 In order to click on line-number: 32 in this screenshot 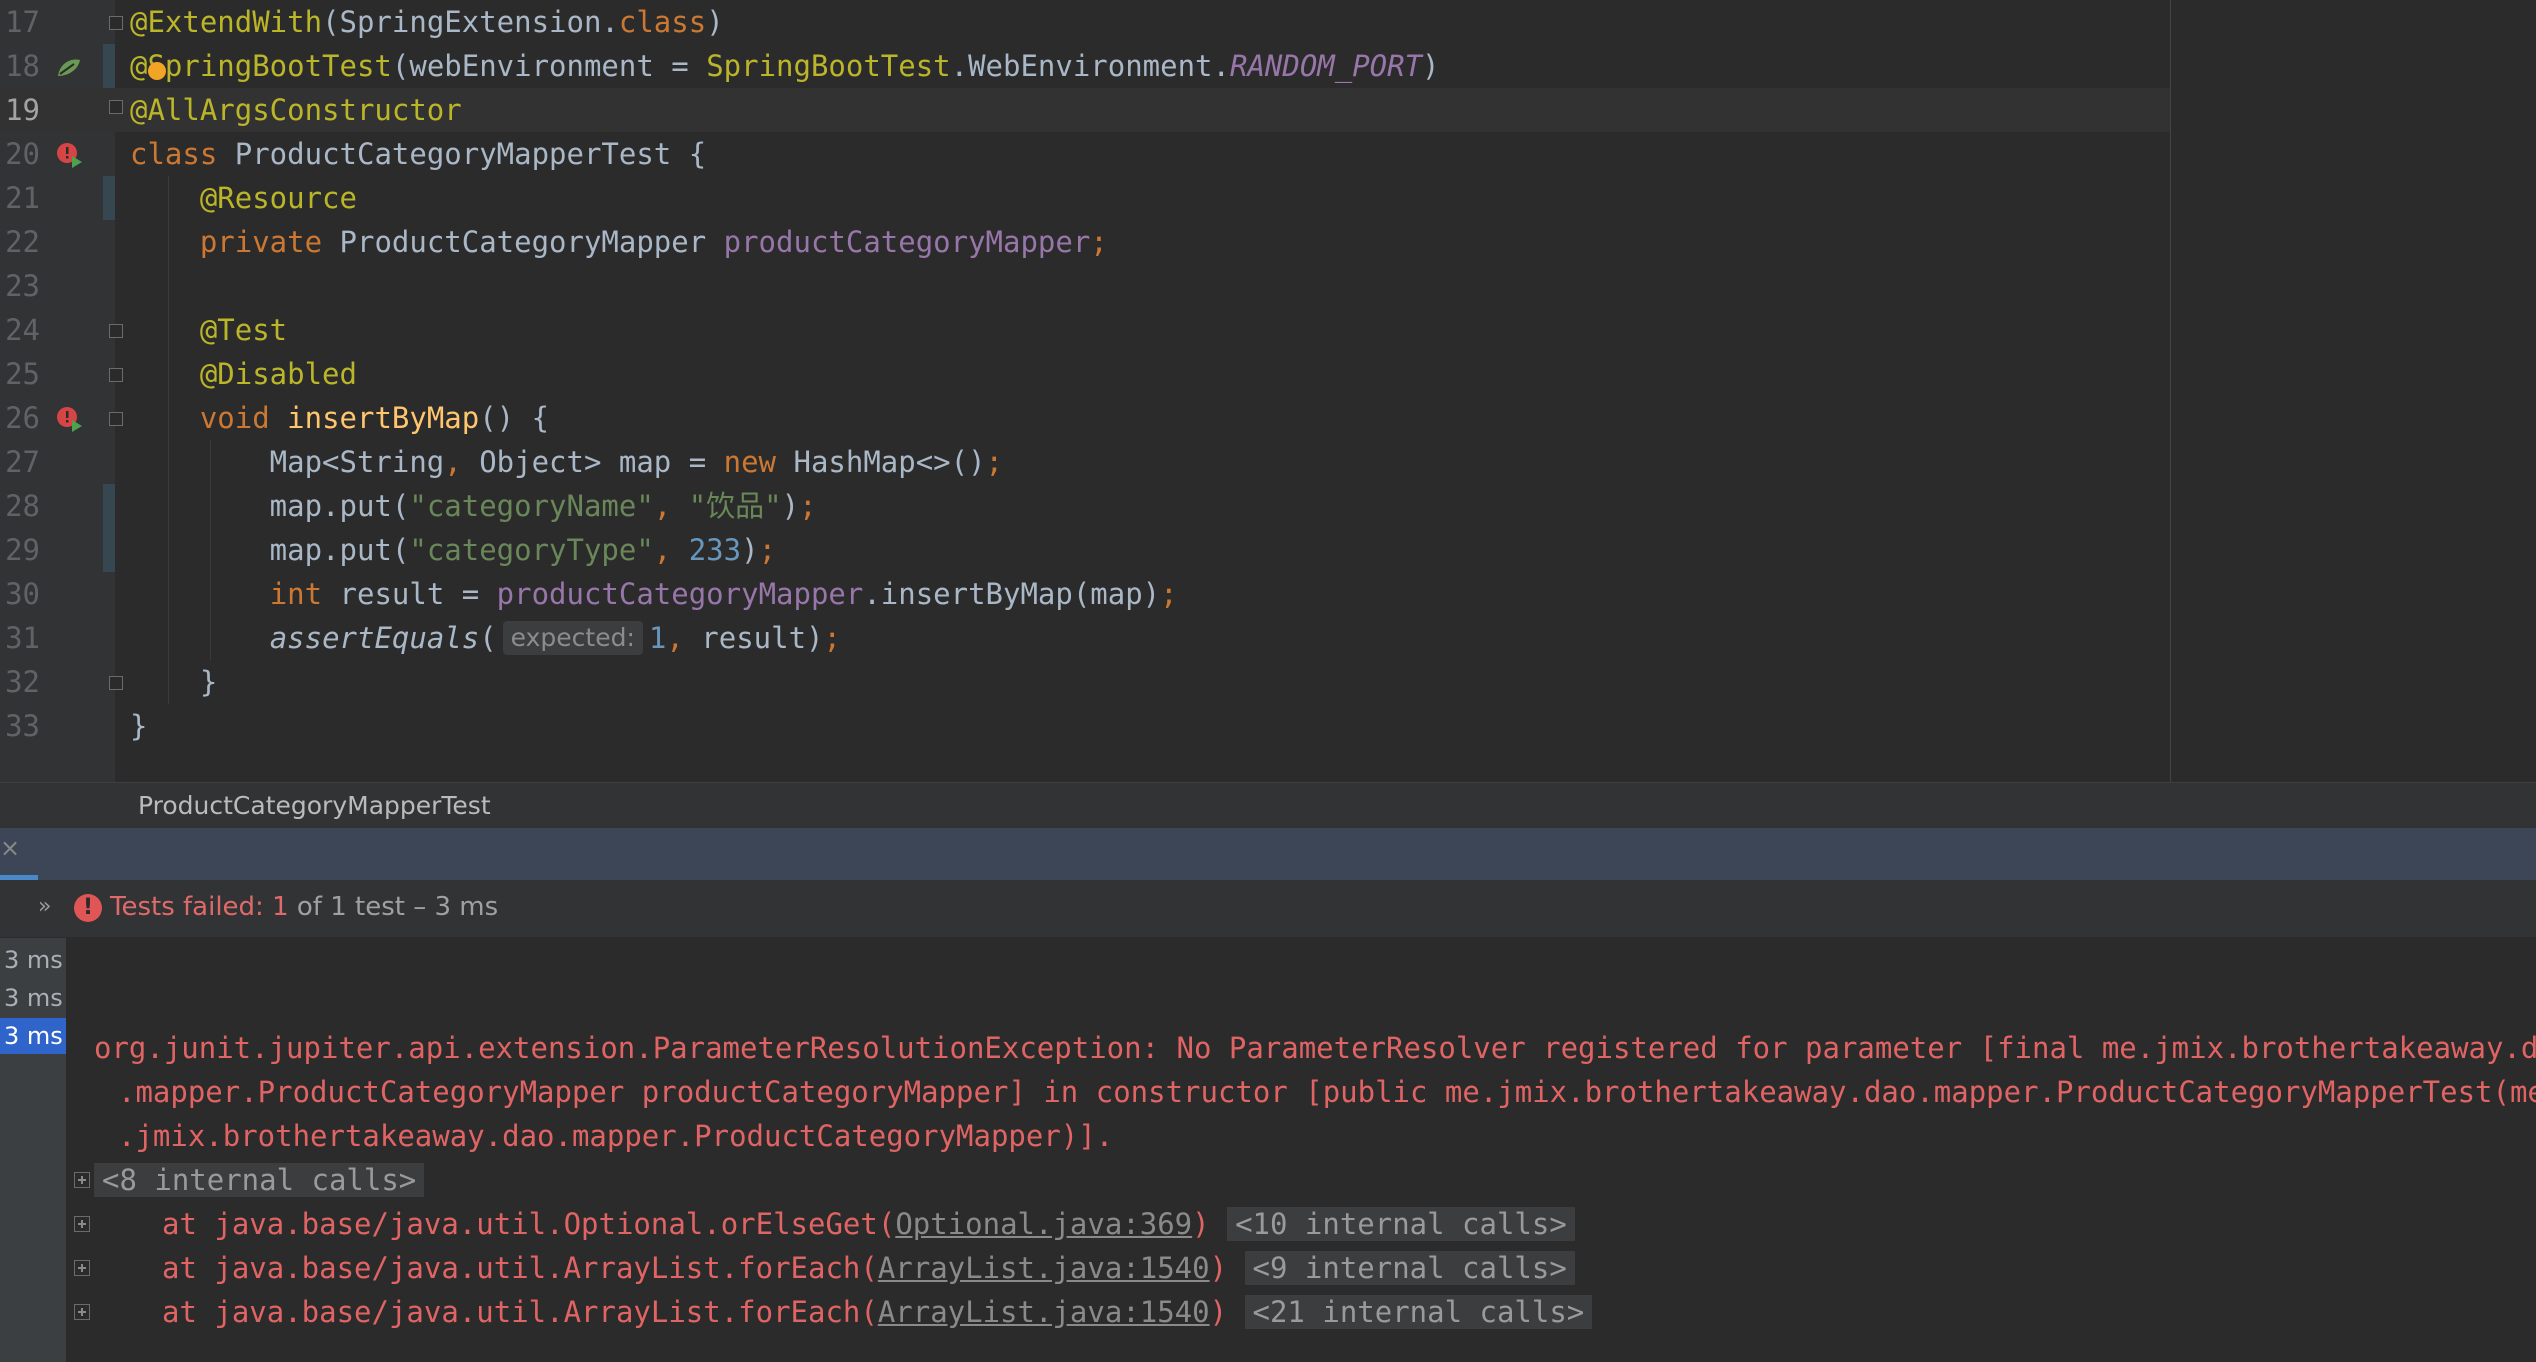, I will do `click(20, 682)`.